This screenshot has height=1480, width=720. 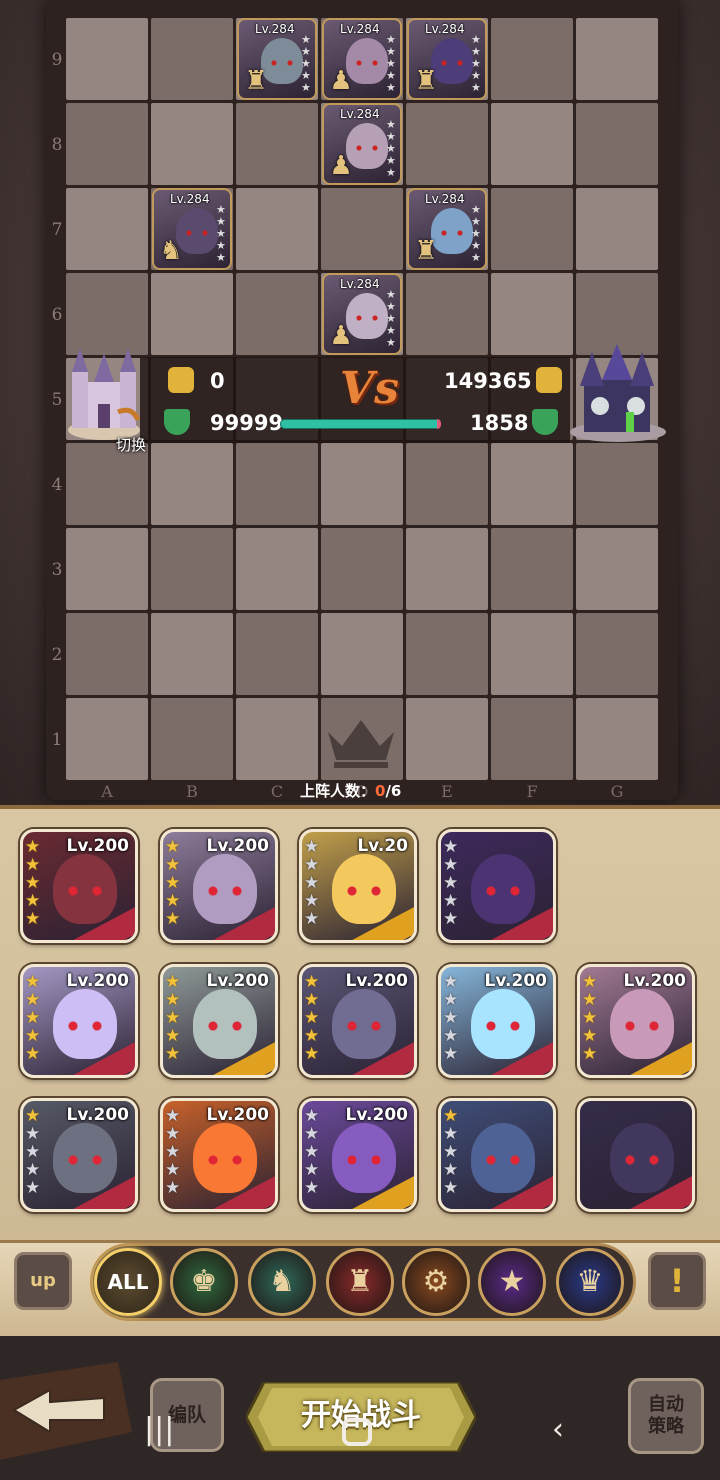 What do you see at coordinates (104, 392) in the screenshot?
I see `player-castle-icon` at bounding box center [104, 392].